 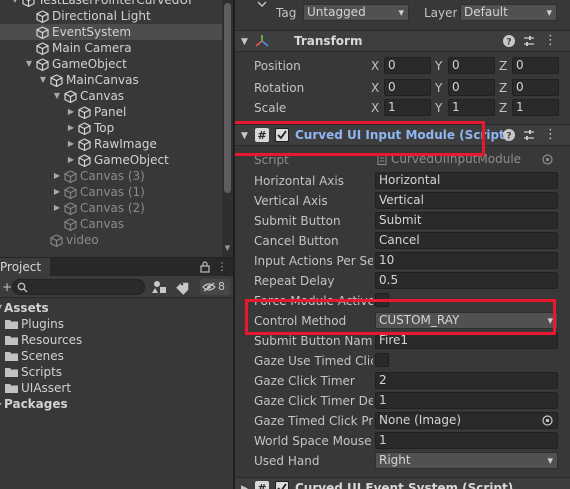 What do you see at coordinates (221, 286) in the screenshot?
I see `hidden-packages-count: 8` at bounding box center [221, 286].